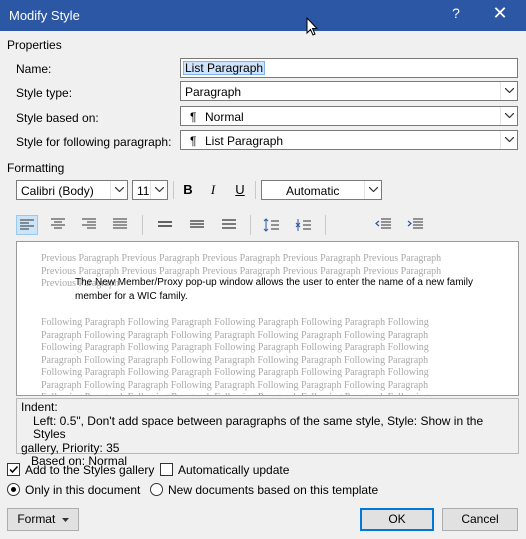 This screenshot has width=526, height=539. I want to click on font-color-select: Automatic, so click(321, 190).